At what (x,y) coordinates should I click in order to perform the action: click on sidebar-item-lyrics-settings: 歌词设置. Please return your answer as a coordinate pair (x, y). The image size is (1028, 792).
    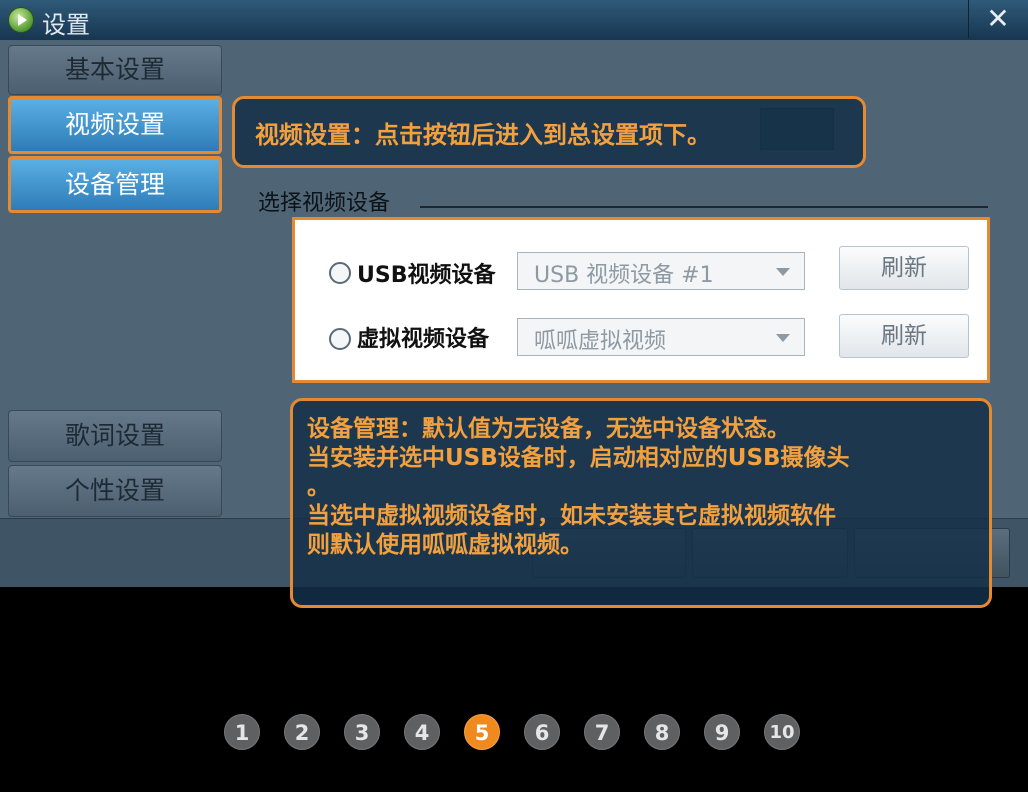
    Looking at the image, I should click on (115, 436).